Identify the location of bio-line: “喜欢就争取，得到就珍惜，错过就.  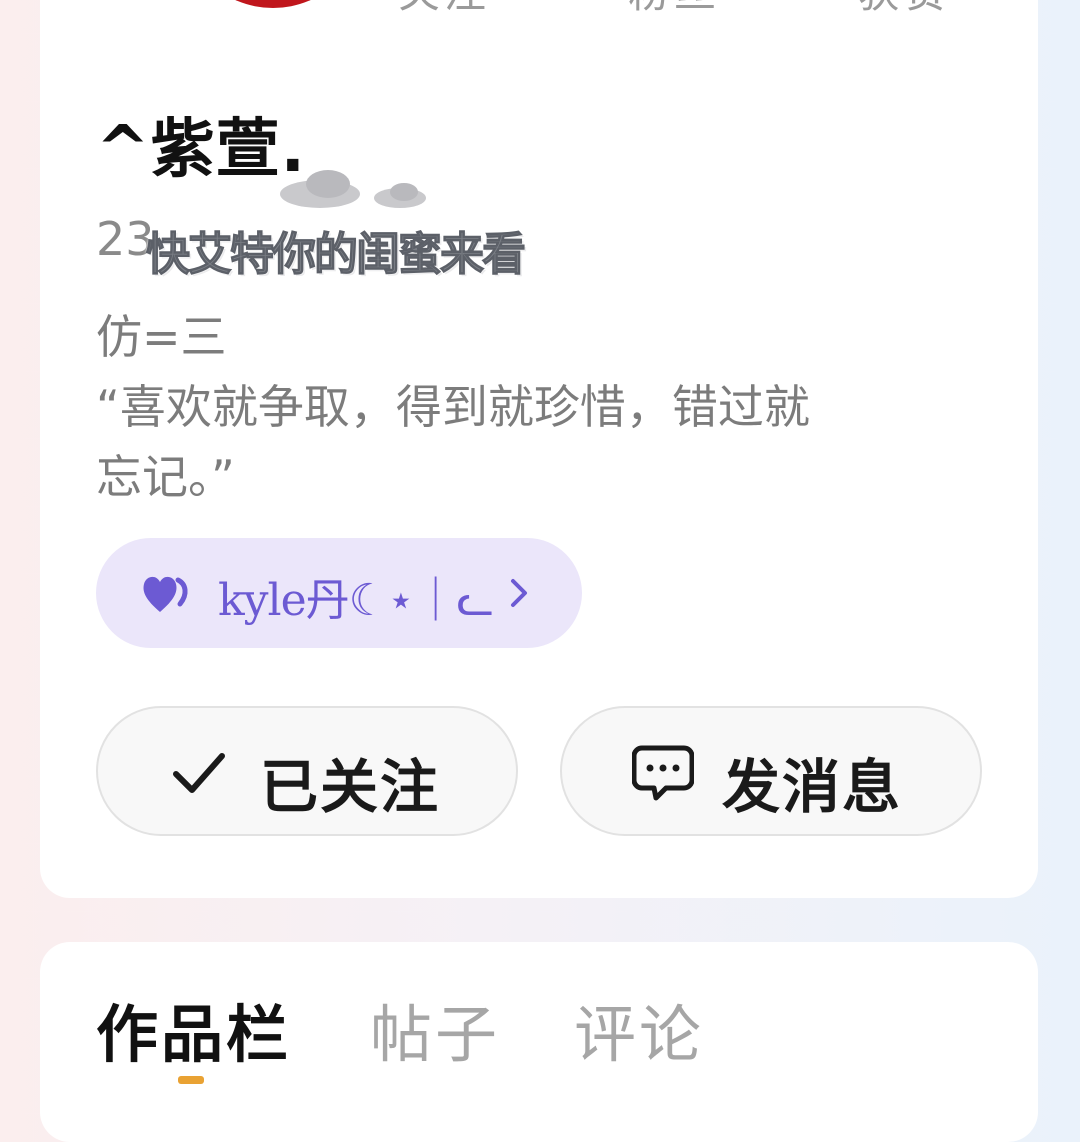
(453, 407).